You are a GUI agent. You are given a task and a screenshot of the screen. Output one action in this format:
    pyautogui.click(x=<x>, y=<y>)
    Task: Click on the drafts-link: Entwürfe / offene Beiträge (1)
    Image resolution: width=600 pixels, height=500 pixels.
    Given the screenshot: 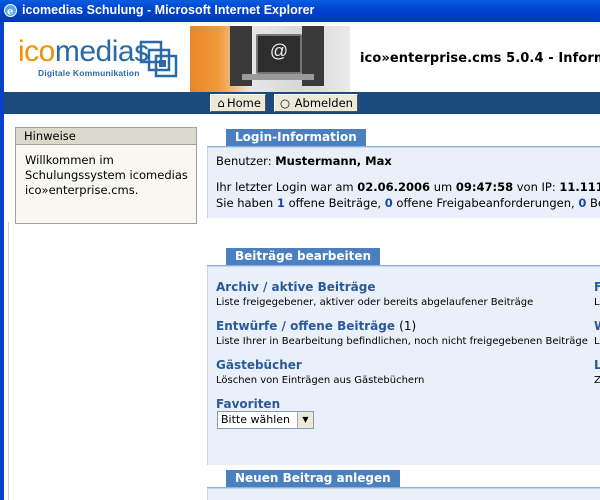 What is the action you would take?
    pyautogui.click(x=316, y=326)
    